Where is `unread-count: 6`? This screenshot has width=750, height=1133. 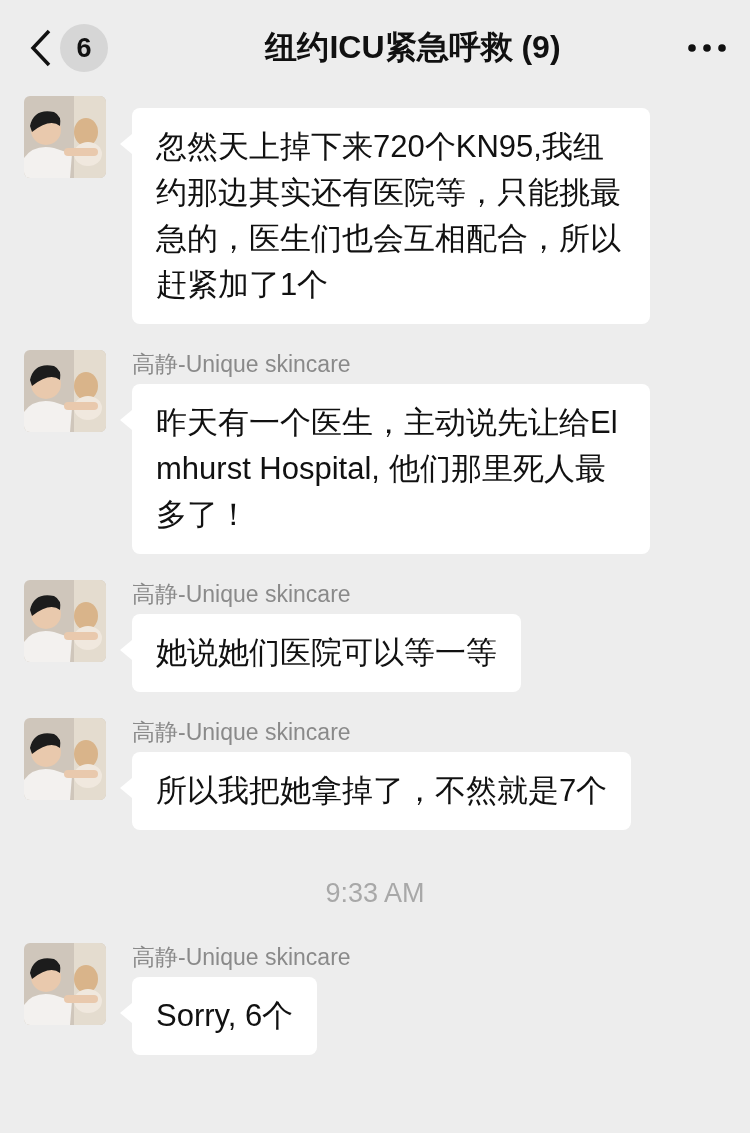
unread-count: 6 is located at coordinates (84, 48).